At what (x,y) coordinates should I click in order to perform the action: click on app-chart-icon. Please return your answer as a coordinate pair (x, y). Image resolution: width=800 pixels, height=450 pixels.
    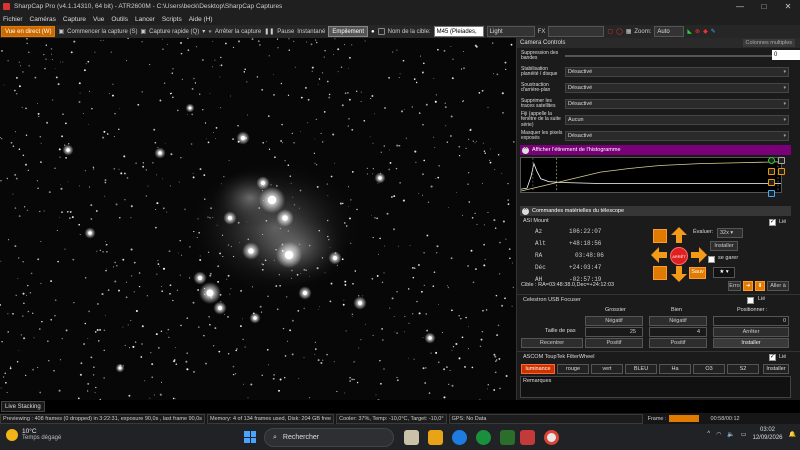
    Looking at the image, I should click on (507, 437).